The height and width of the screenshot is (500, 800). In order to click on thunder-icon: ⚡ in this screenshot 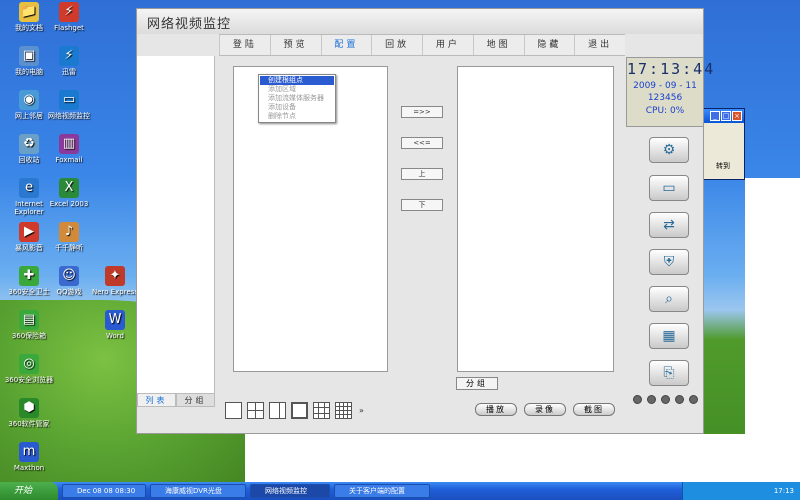, I will do `click(69, 56)`.